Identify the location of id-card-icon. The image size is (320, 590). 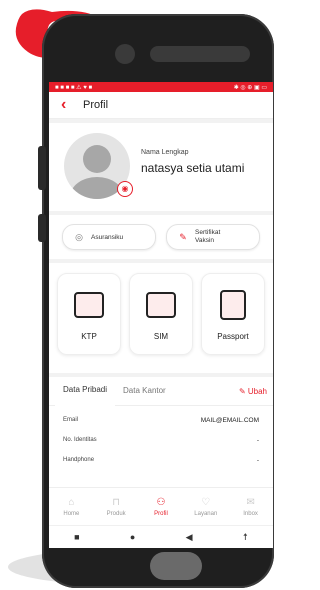
(89, 305).